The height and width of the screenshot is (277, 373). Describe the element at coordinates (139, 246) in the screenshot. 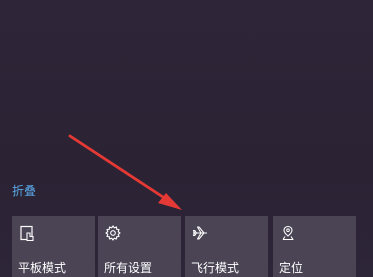

I see `all-settings-tile: 所有设置` at that location.